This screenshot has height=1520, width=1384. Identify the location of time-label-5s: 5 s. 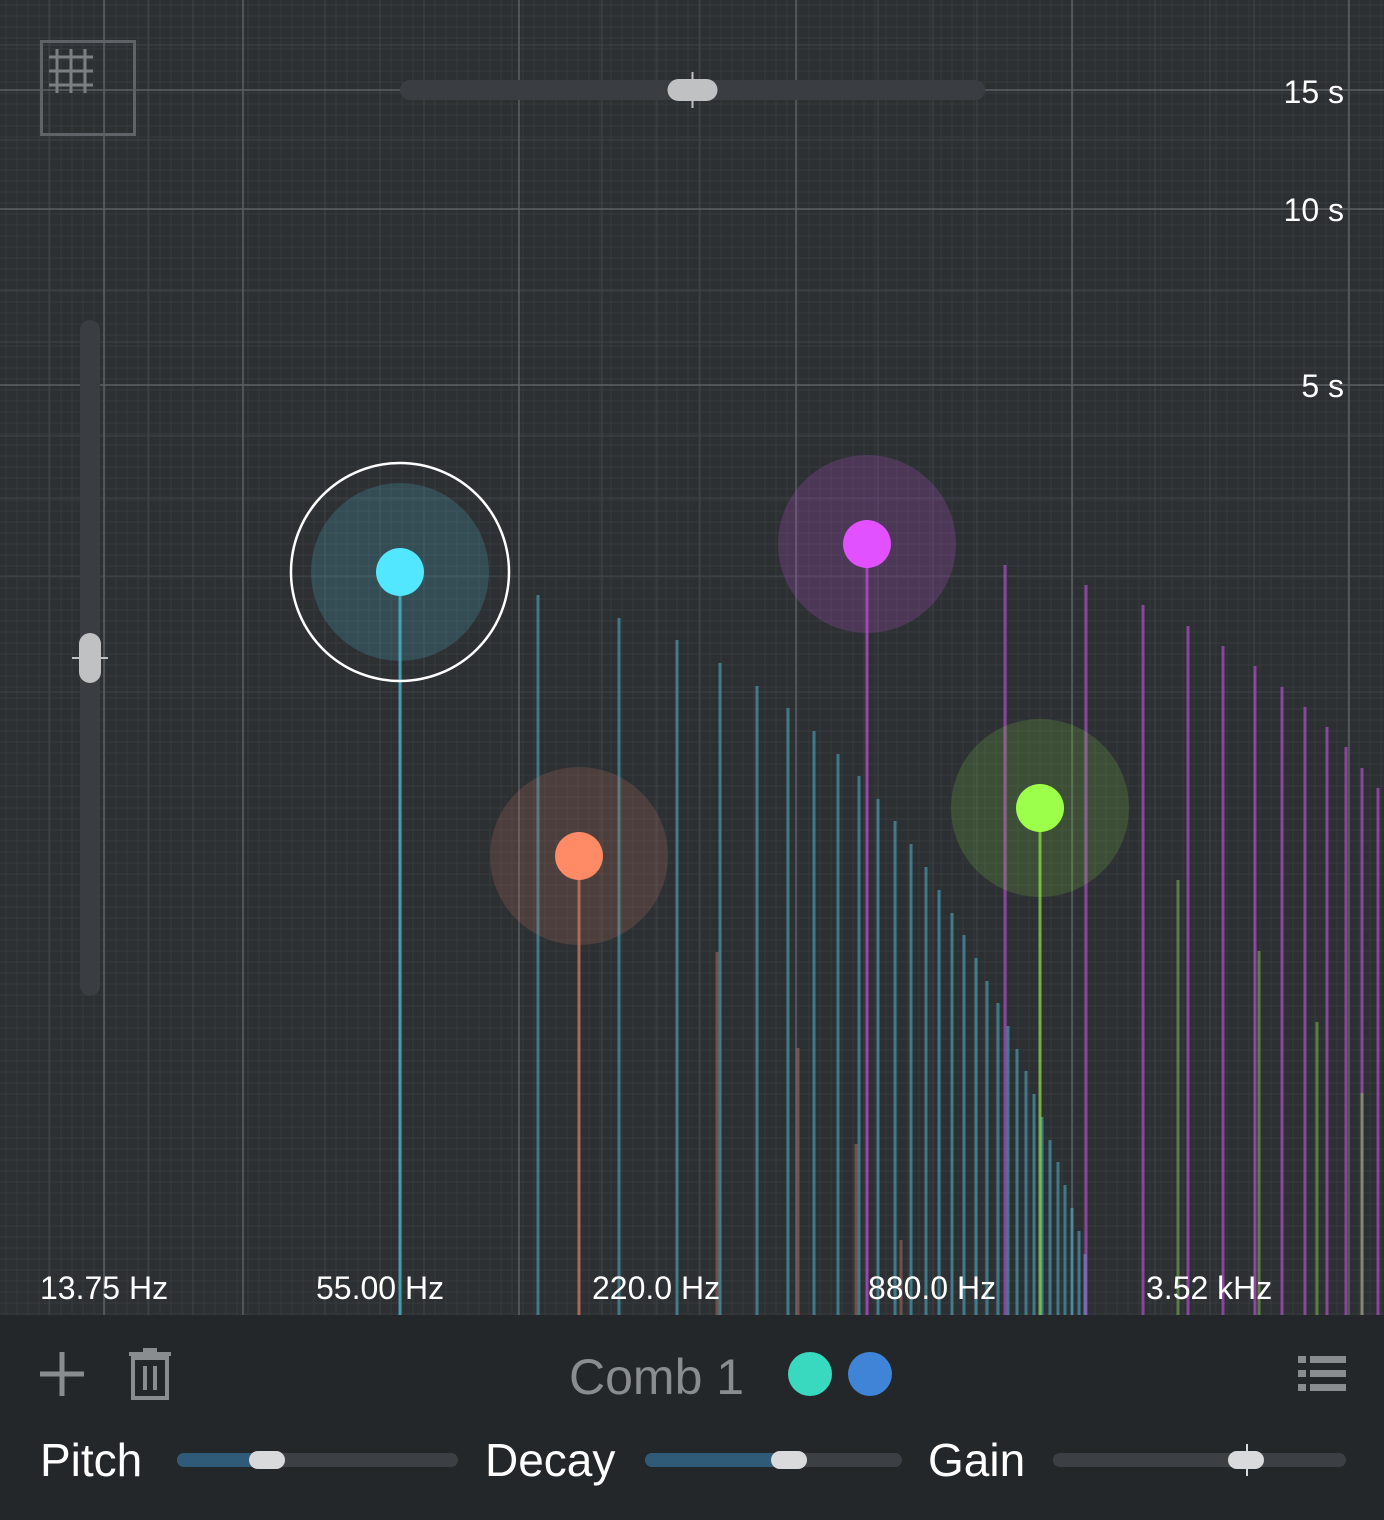
(1322, 386).